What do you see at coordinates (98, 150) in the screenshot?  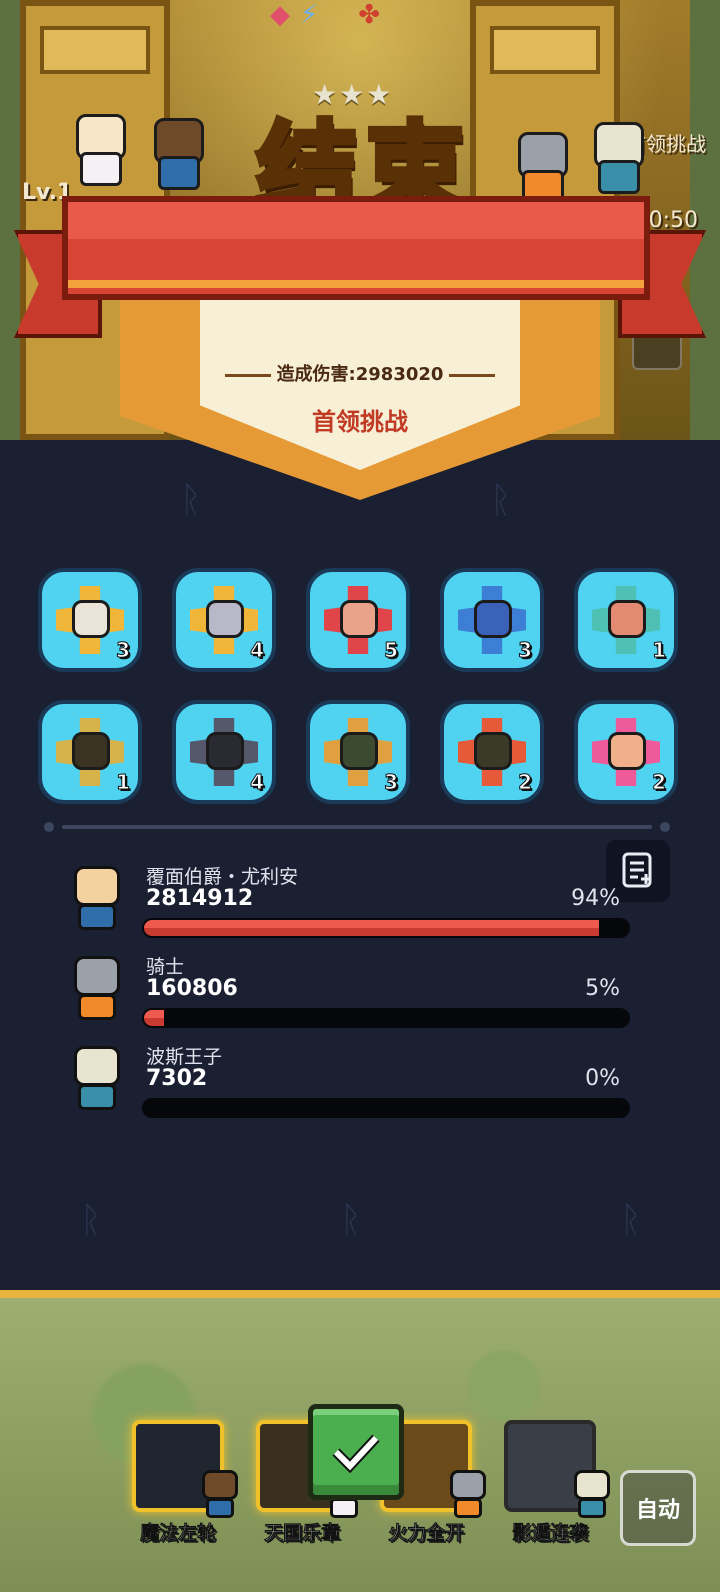 I see `angel-hero-sprite` at bounding box center [98, 150].